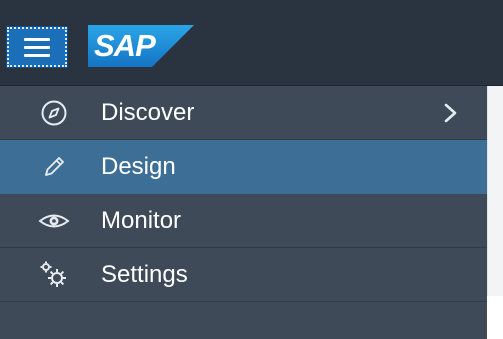  What do you see at coordinates (144, 274) in the screenshot?
I see `nav-label-settings: Settings` at bounding box center [144, 274].